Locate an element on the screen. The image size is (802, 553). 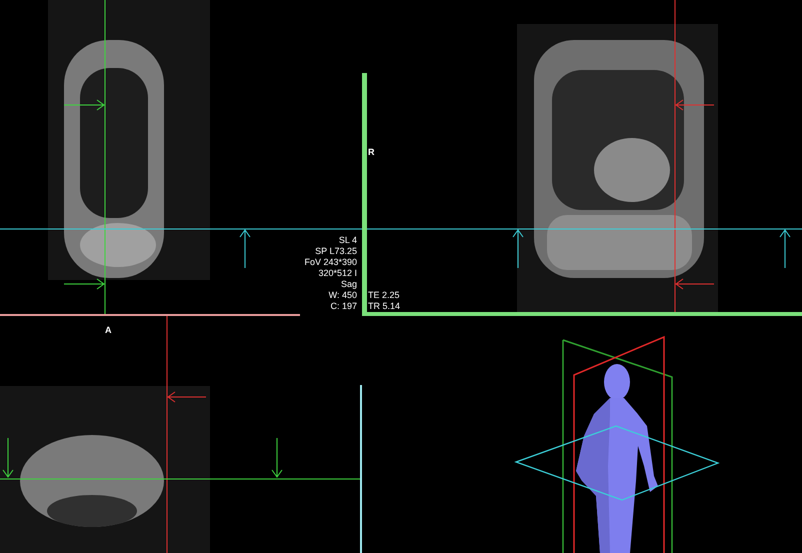
scan-info-text: W: 450 is located at coordinates (342, 295).